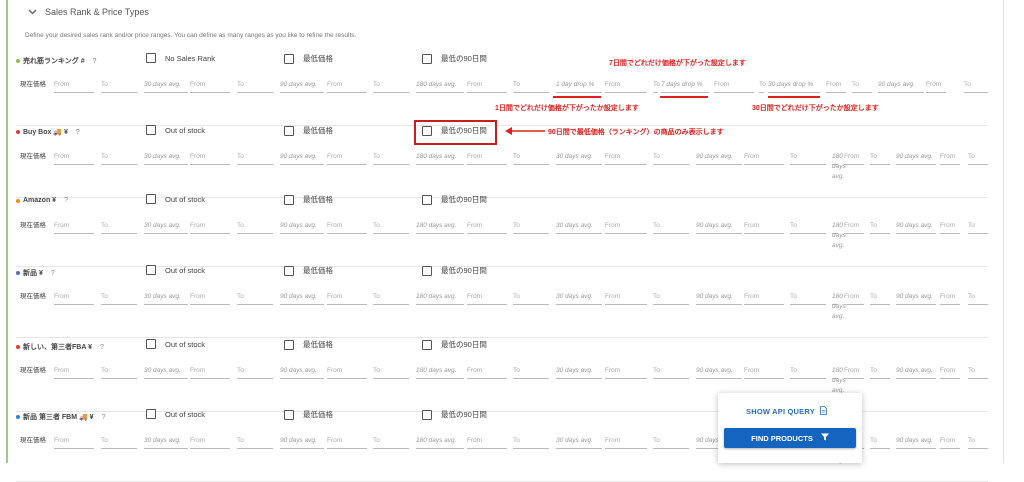 This screenshot has width=1024, height=482. What do you see at coordinates (794, 86) in the screenshot?
I see `range-input-drop30: 30 days drop %` at bounding box center [794, 86].